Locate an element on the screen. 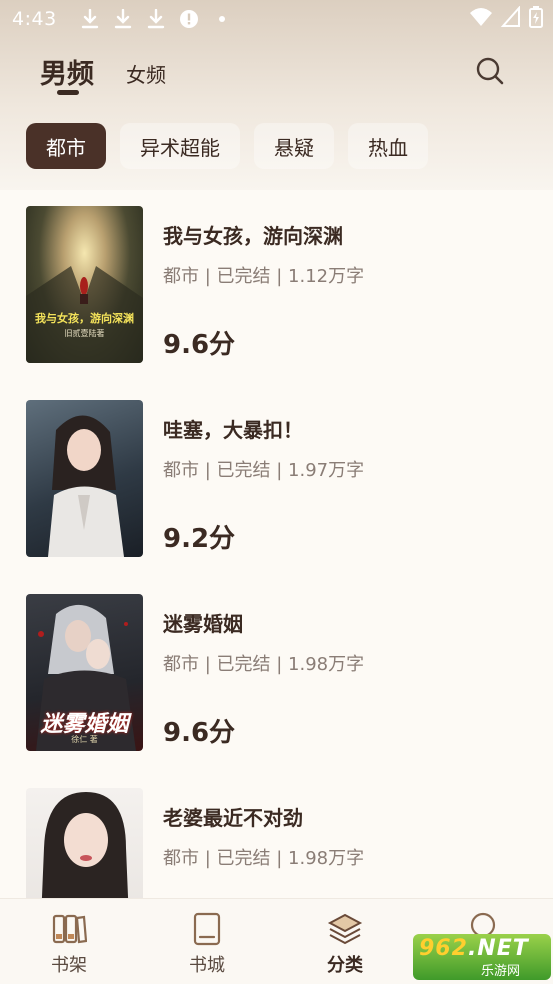 Image resolution: width=553 pixels, height=984 pixels. active-tab-indicator is located at coordinates (68, 92).